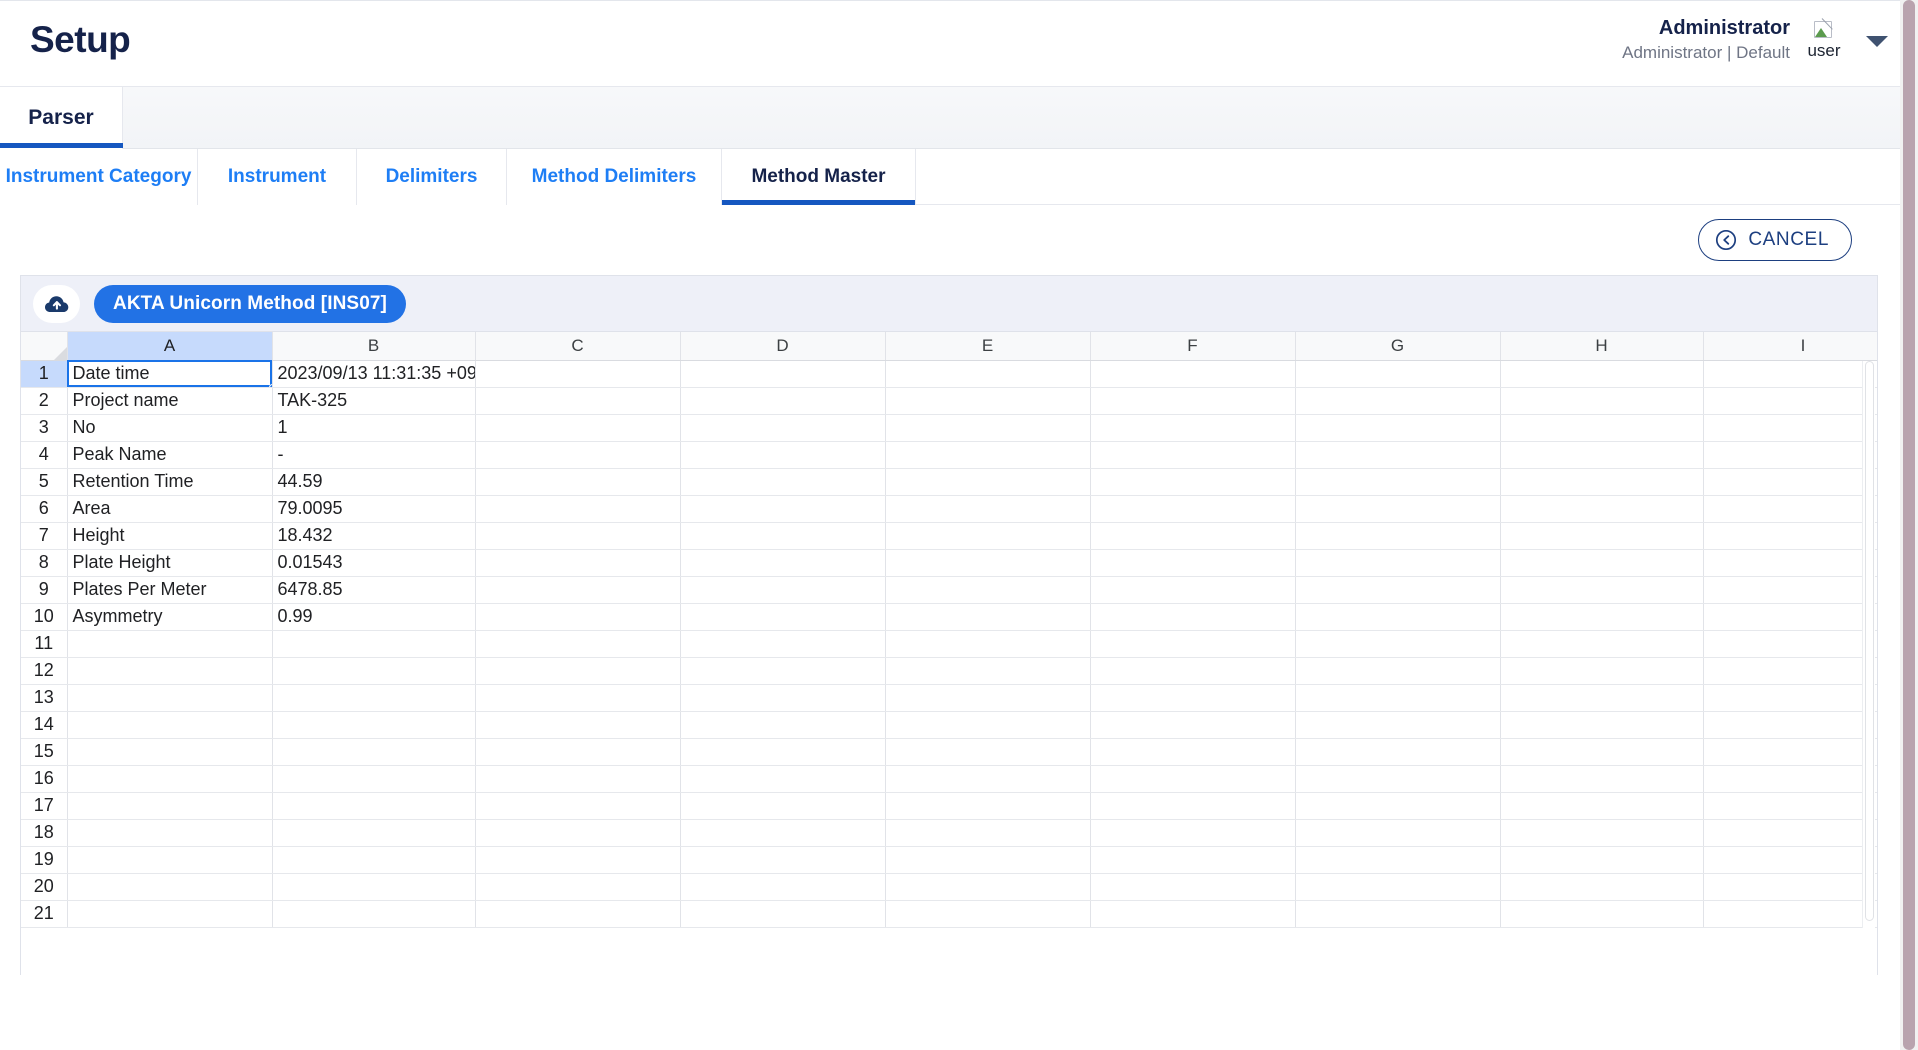  What do you see at coordinates (170, 833) in the screenshot?
I see `cell-A18` at bounding box center [170, 833].